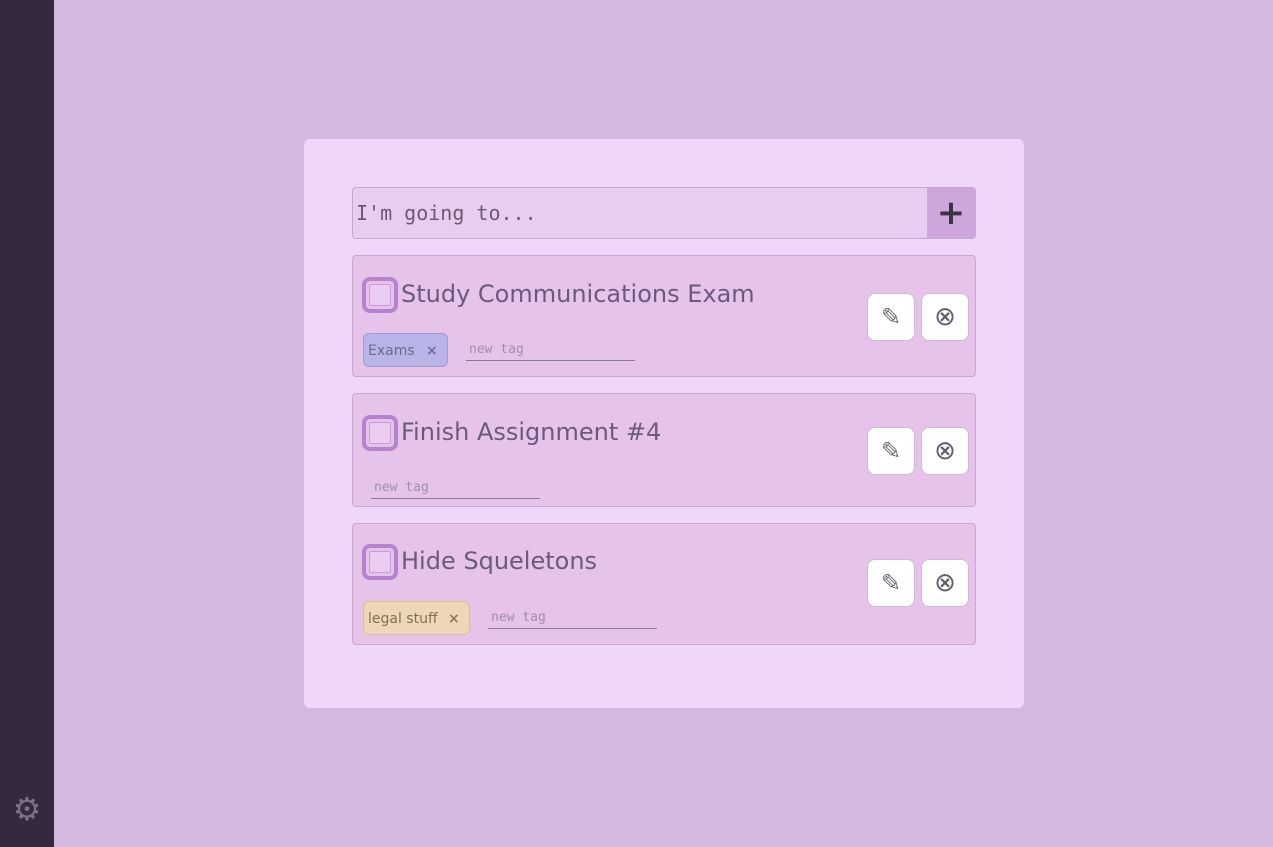 The image size is (1273, 847). I want to click on tag-label: legal stuff, so click(403, 619).